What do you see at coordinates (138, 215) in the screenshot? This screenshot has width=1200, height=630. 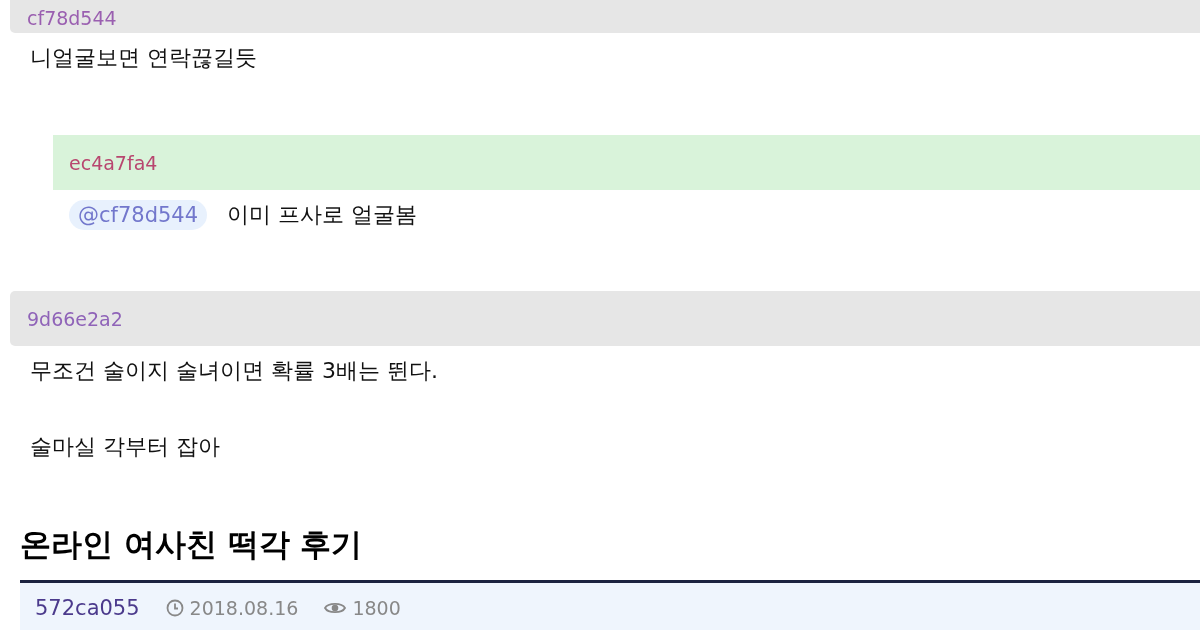 I see `mention-tag: @cf78d544` at bounding box center [138, 215].